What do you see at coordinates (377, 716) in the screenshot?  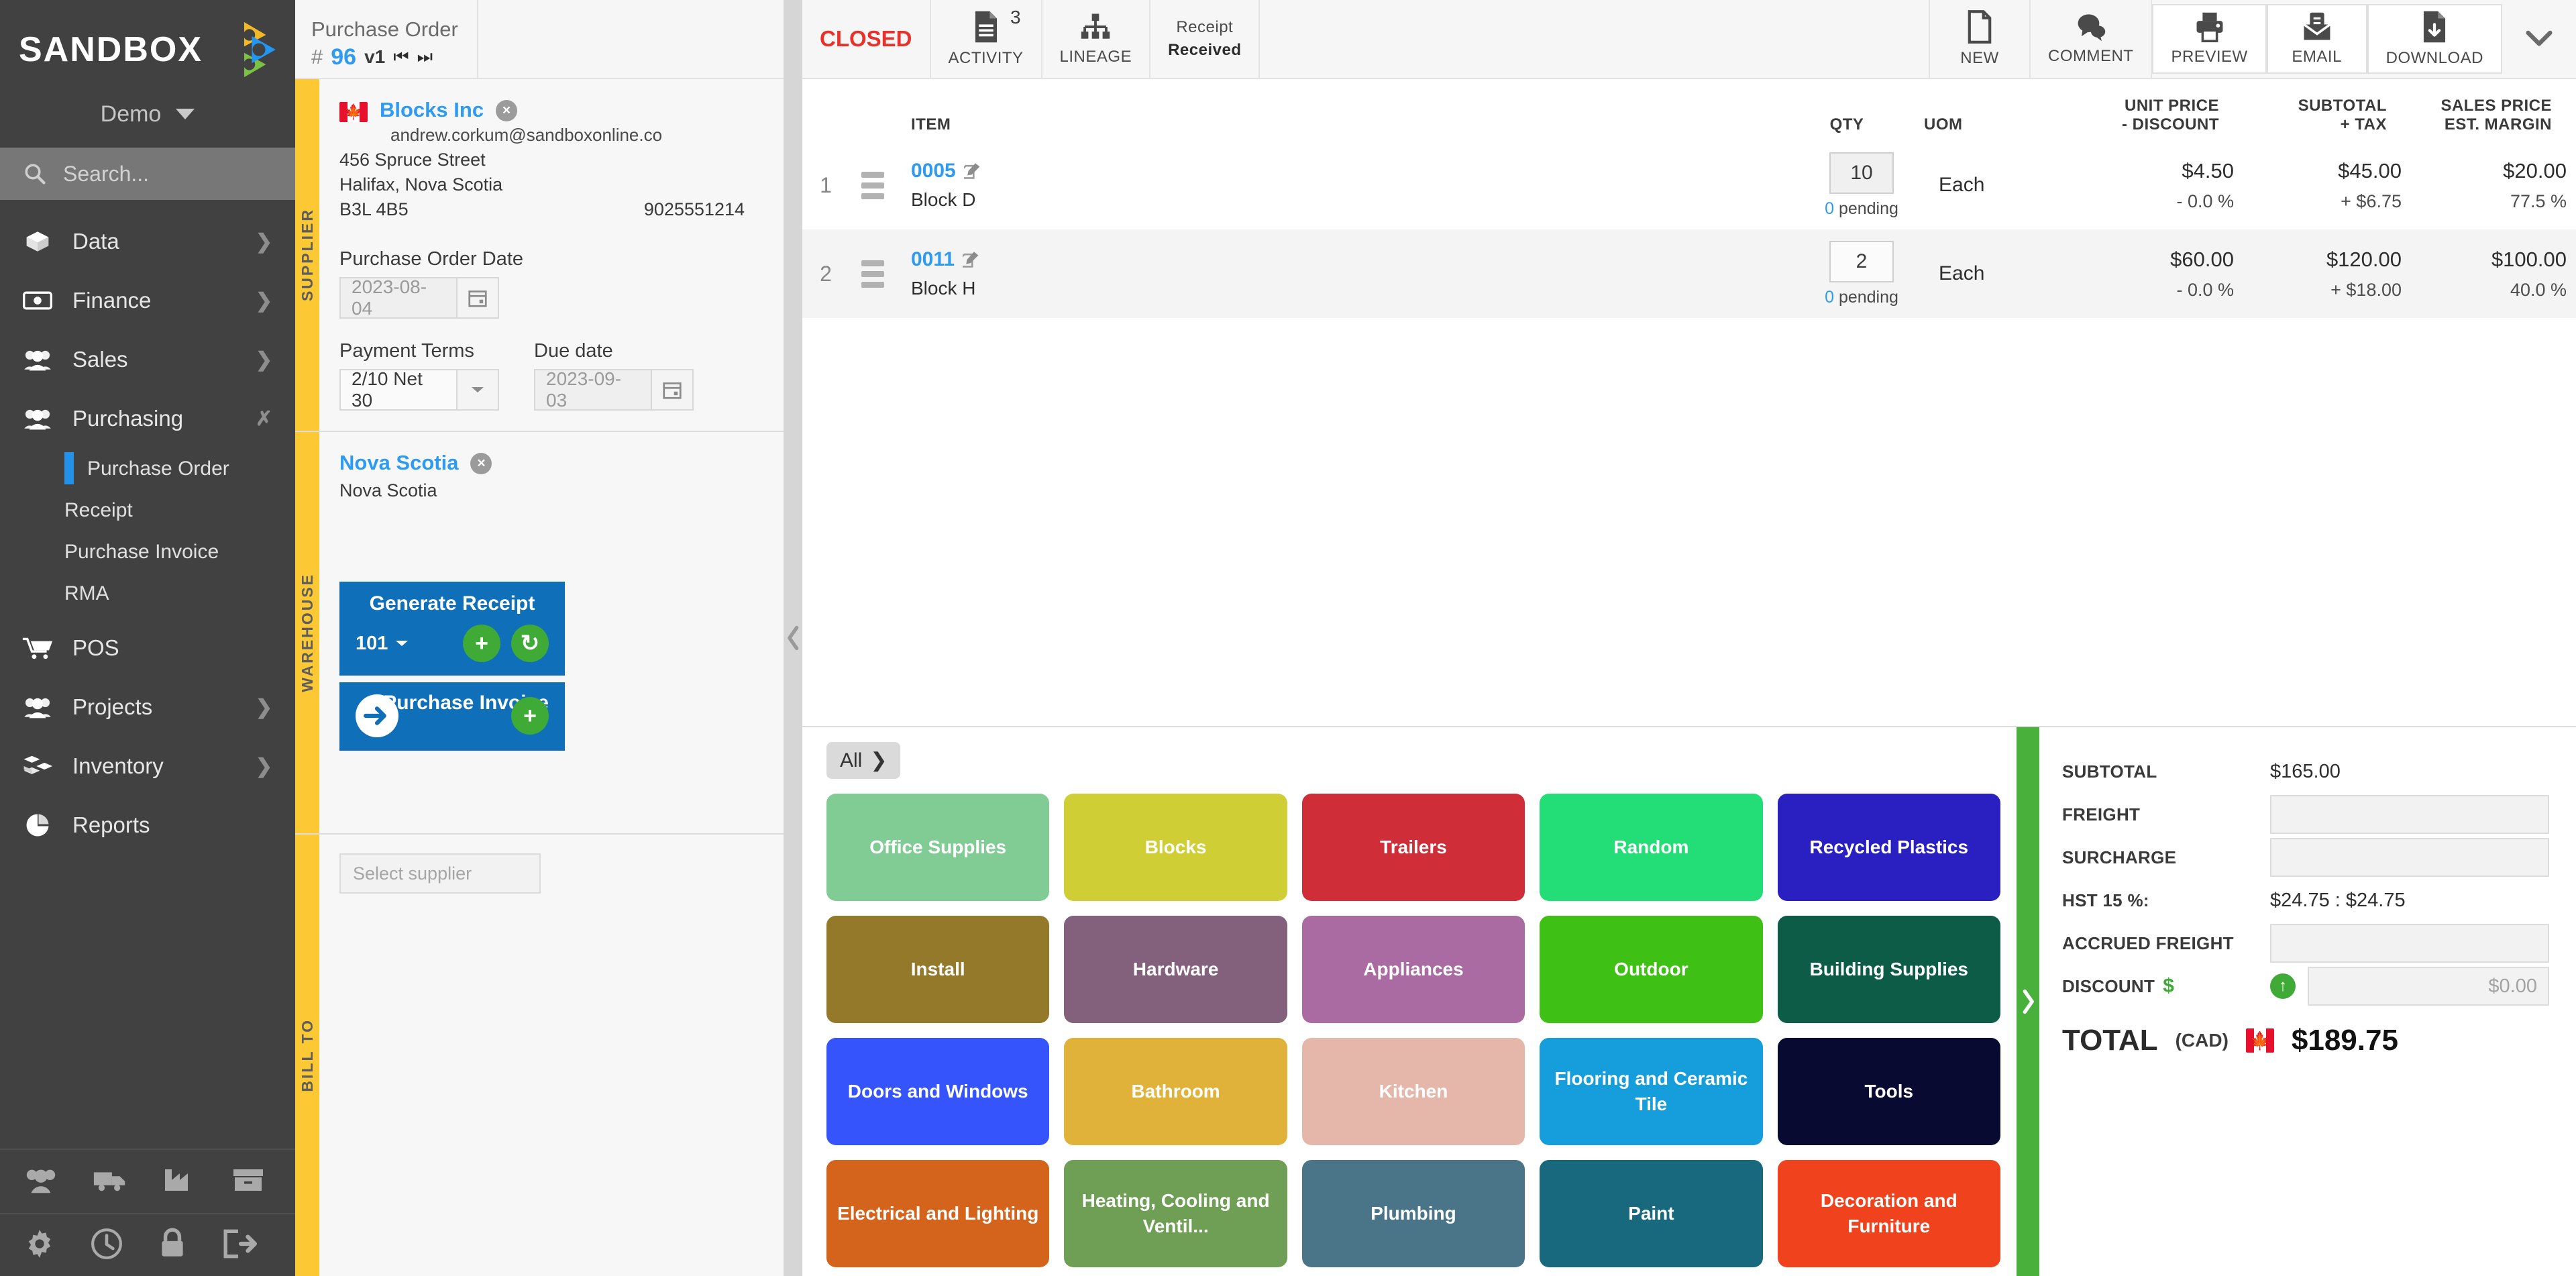 I see `go-arrow-icon` at bounding box center [377, 716].